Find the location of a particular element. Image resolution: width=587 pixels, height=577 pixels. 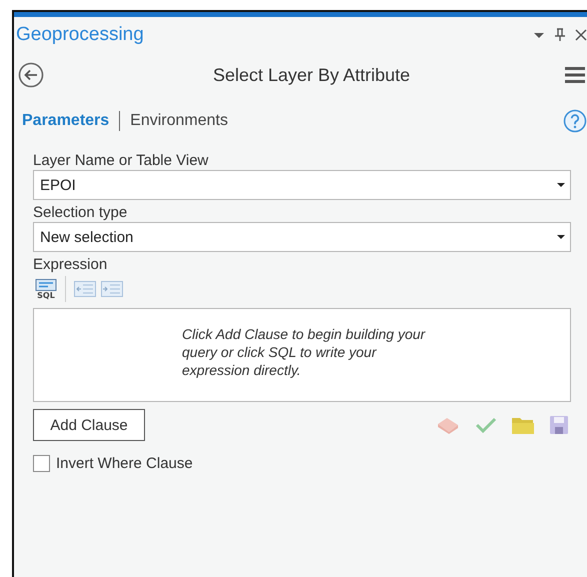

help-icon is located at coordinates (575, 121).